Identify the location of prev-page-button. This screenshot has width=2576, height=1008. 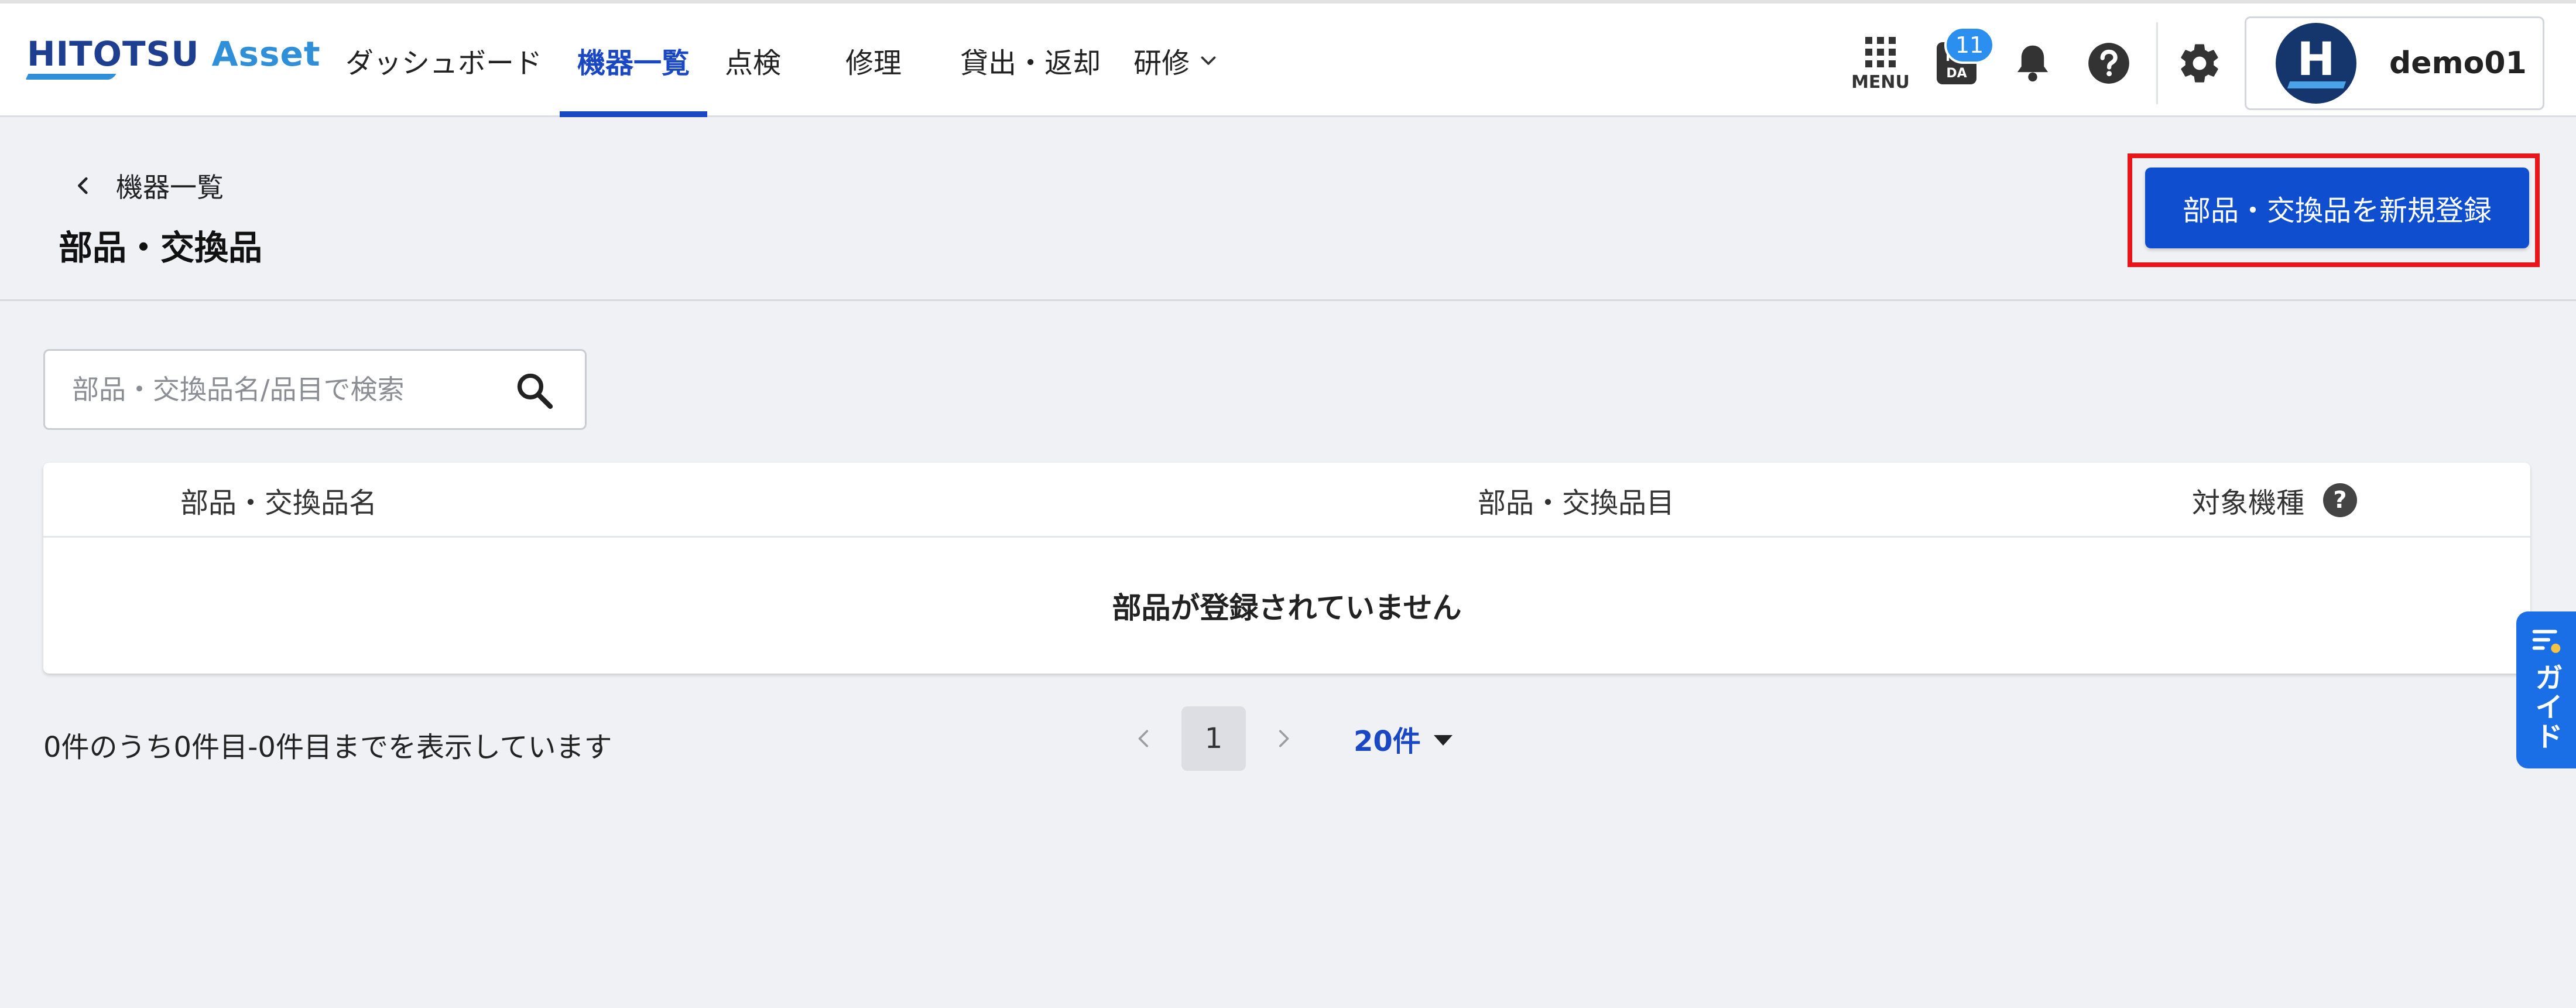
(1144, 738).